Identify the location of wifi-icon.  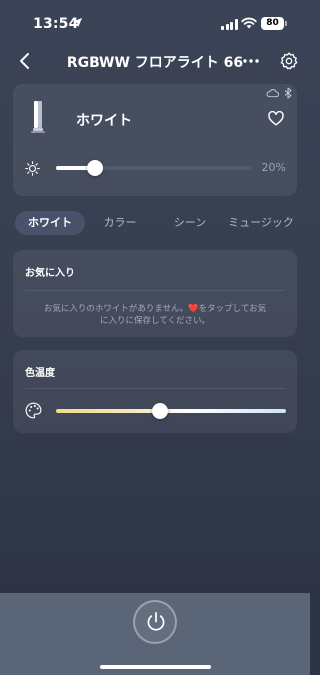
(249, 23).